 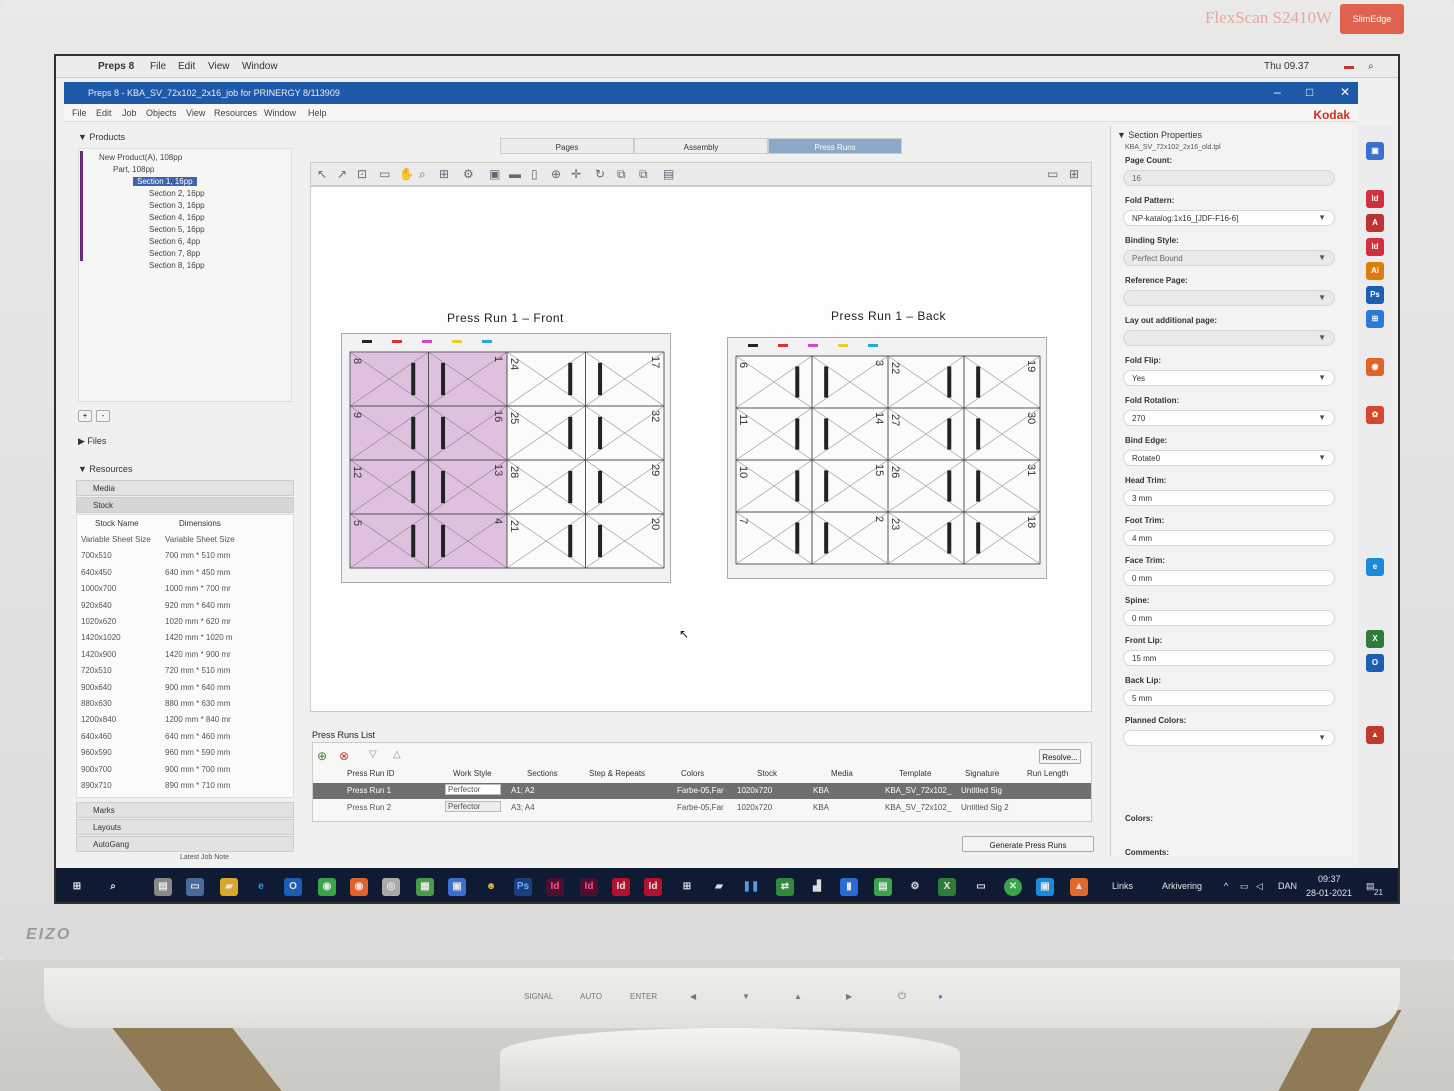 What do you see at coordinates (280, 113) in the screenshot?
I see `menu-window: Window` at bounding box center [280, 113].